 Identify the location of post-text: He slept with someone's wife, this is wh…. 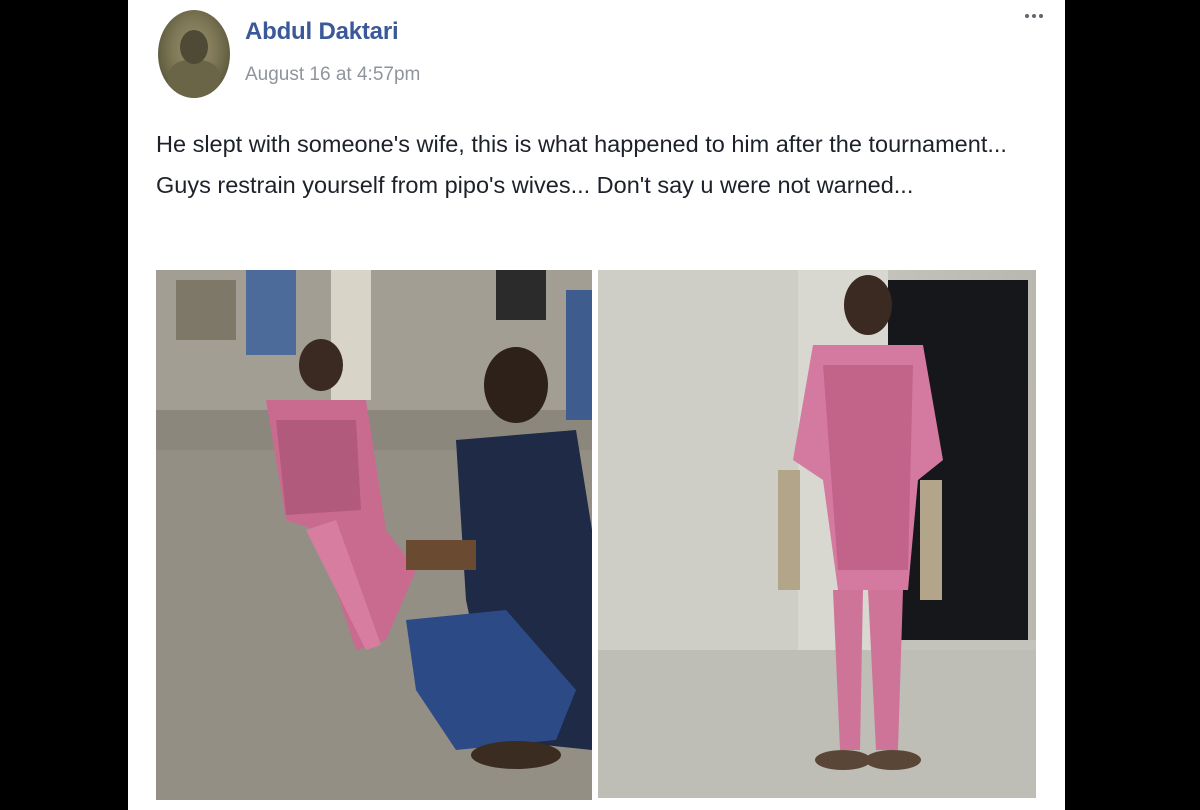
(581, 164).